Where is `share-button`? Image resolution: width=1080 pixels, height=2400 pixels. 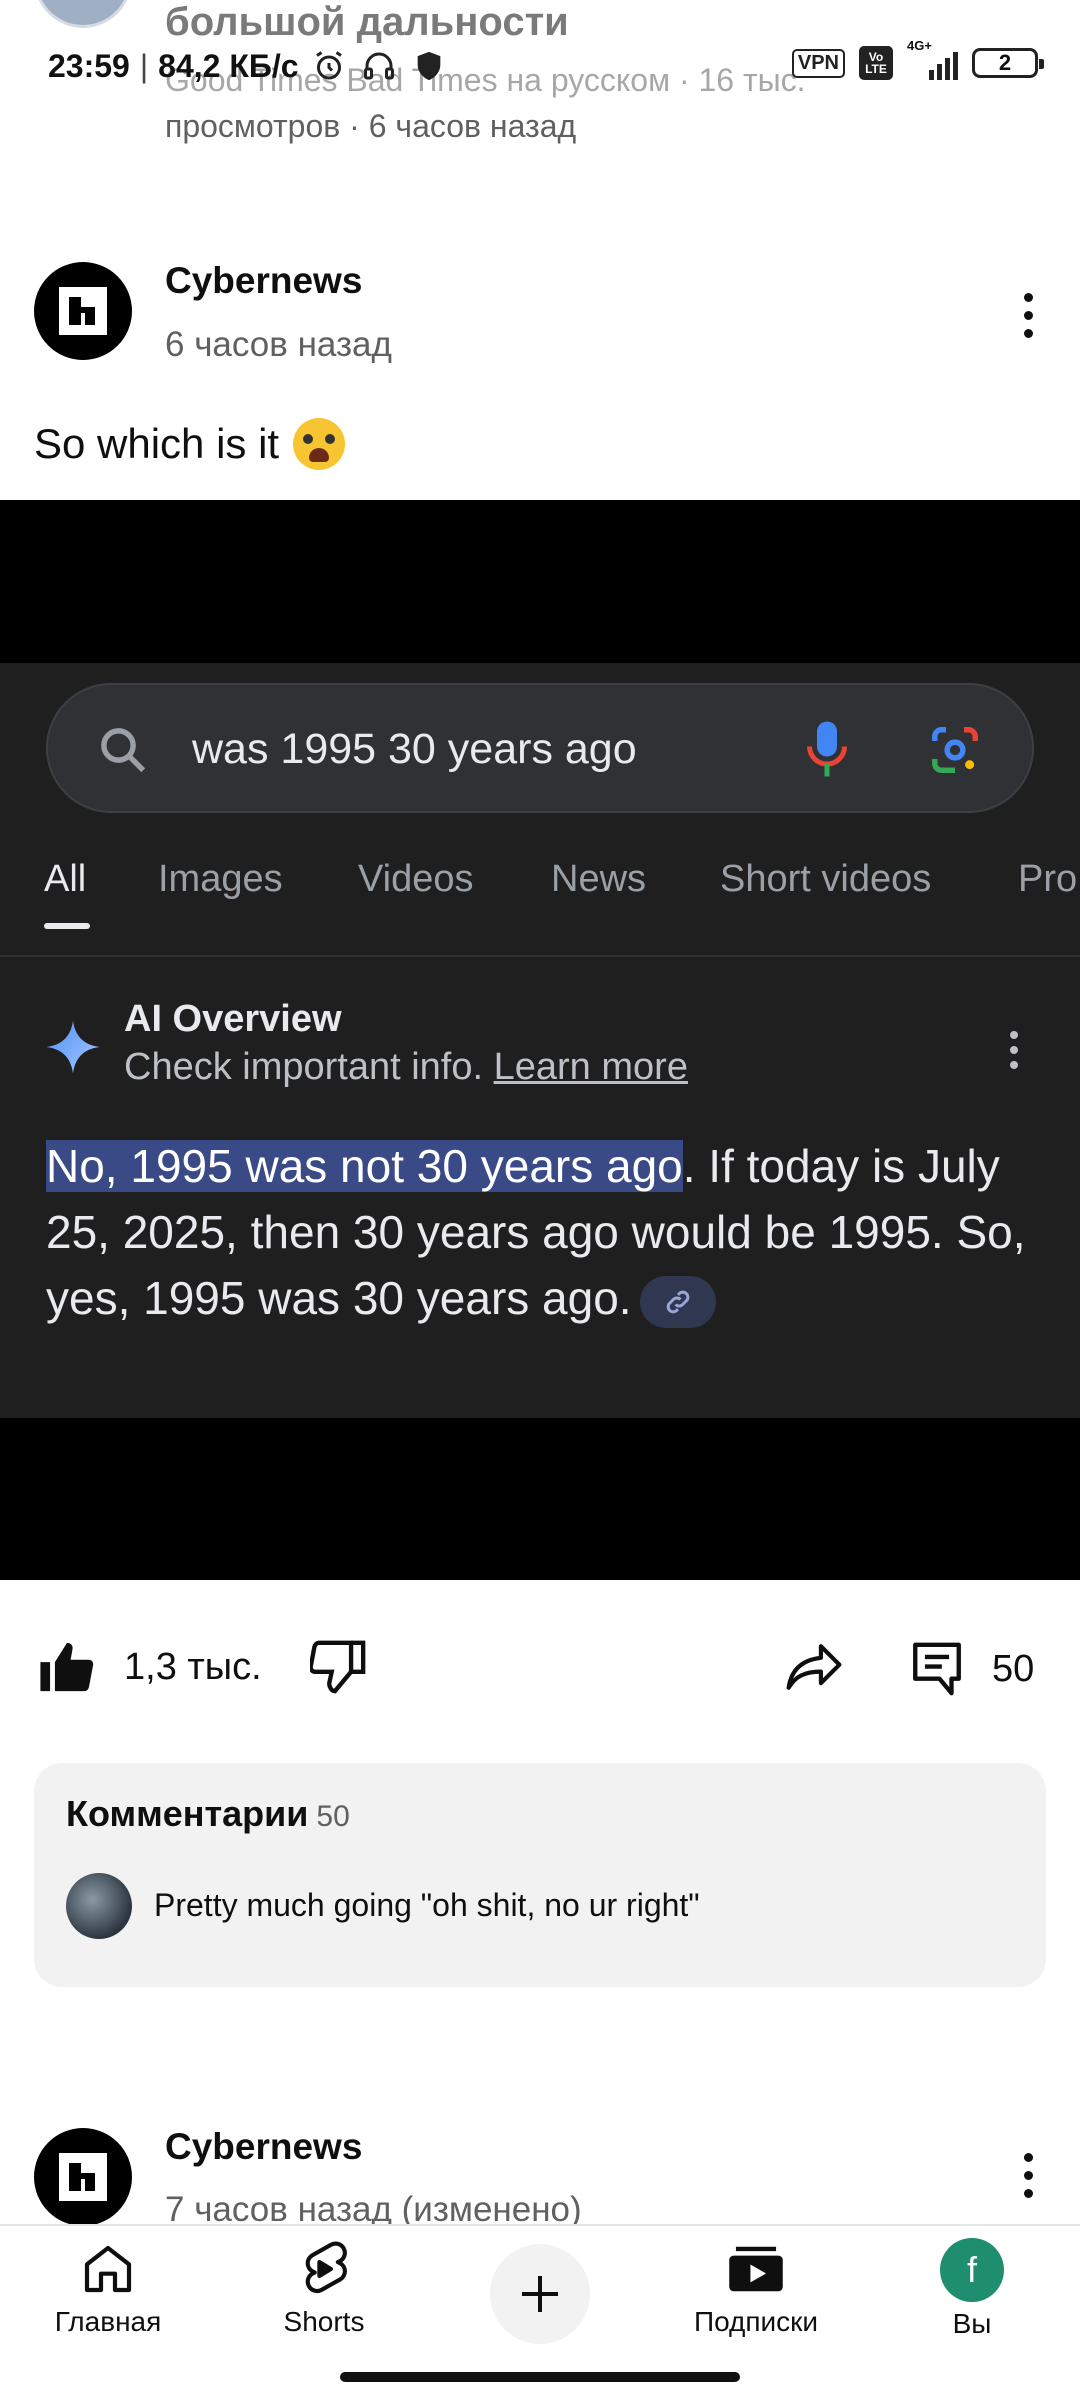
share-button is located at coordinates (814, 1667).